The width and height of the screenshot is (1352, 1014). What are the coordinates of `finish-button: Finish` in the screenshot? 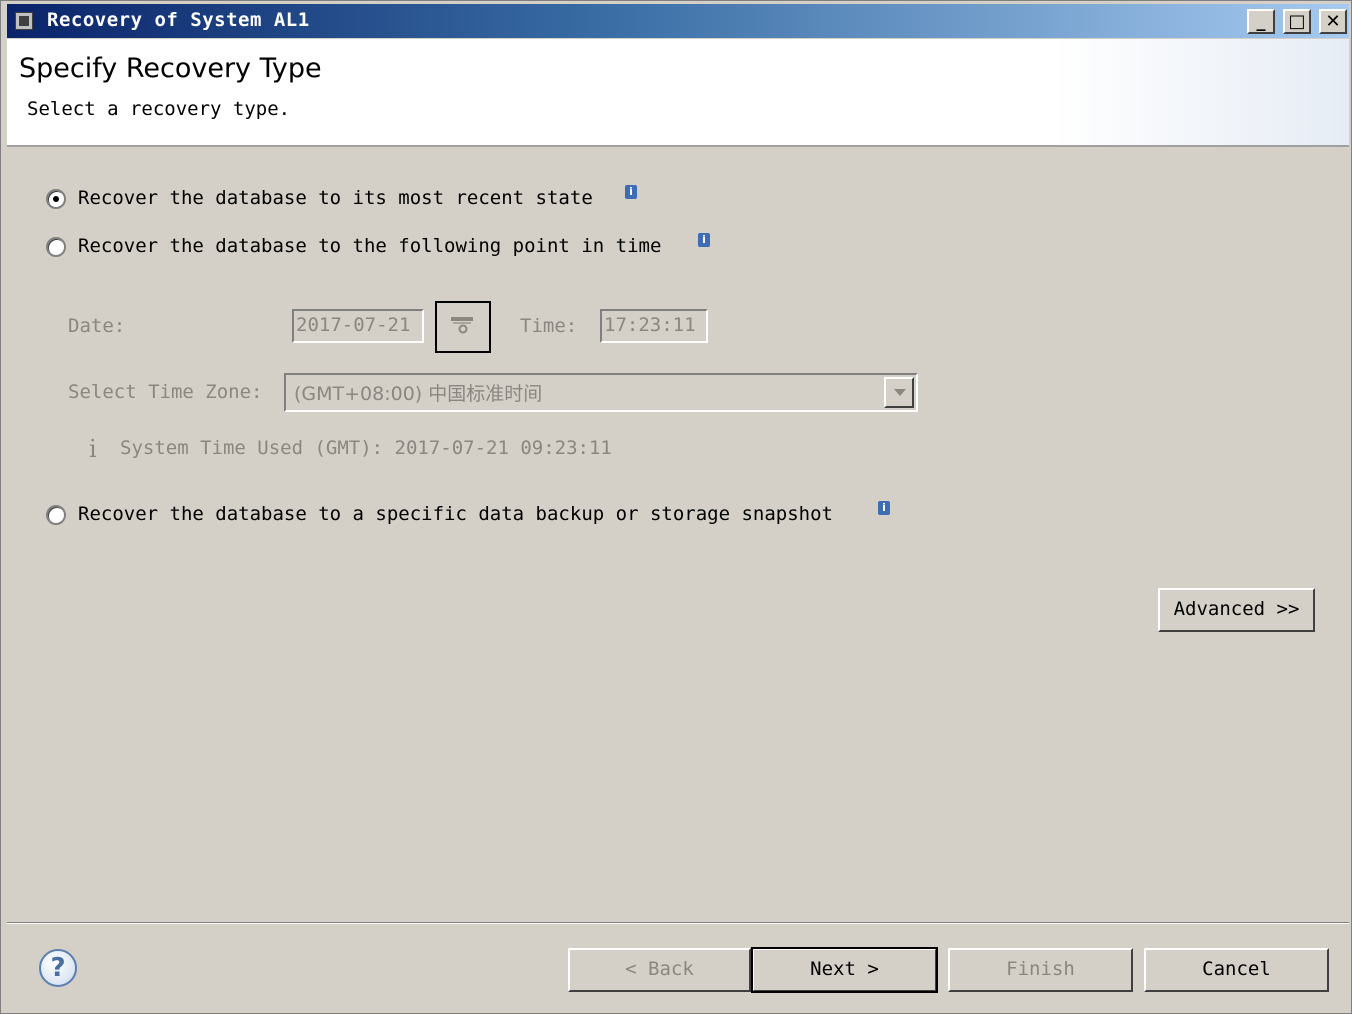 It's located at (1040, 970).